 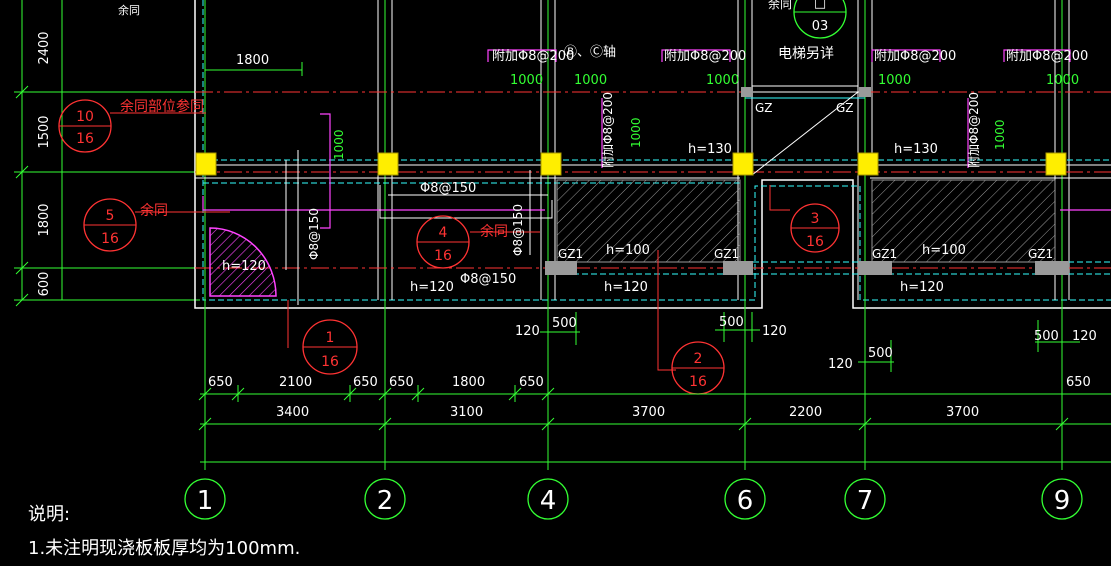 I want to click on label-bar-150-v1: Φ8@150, so click(x=314, y=234).